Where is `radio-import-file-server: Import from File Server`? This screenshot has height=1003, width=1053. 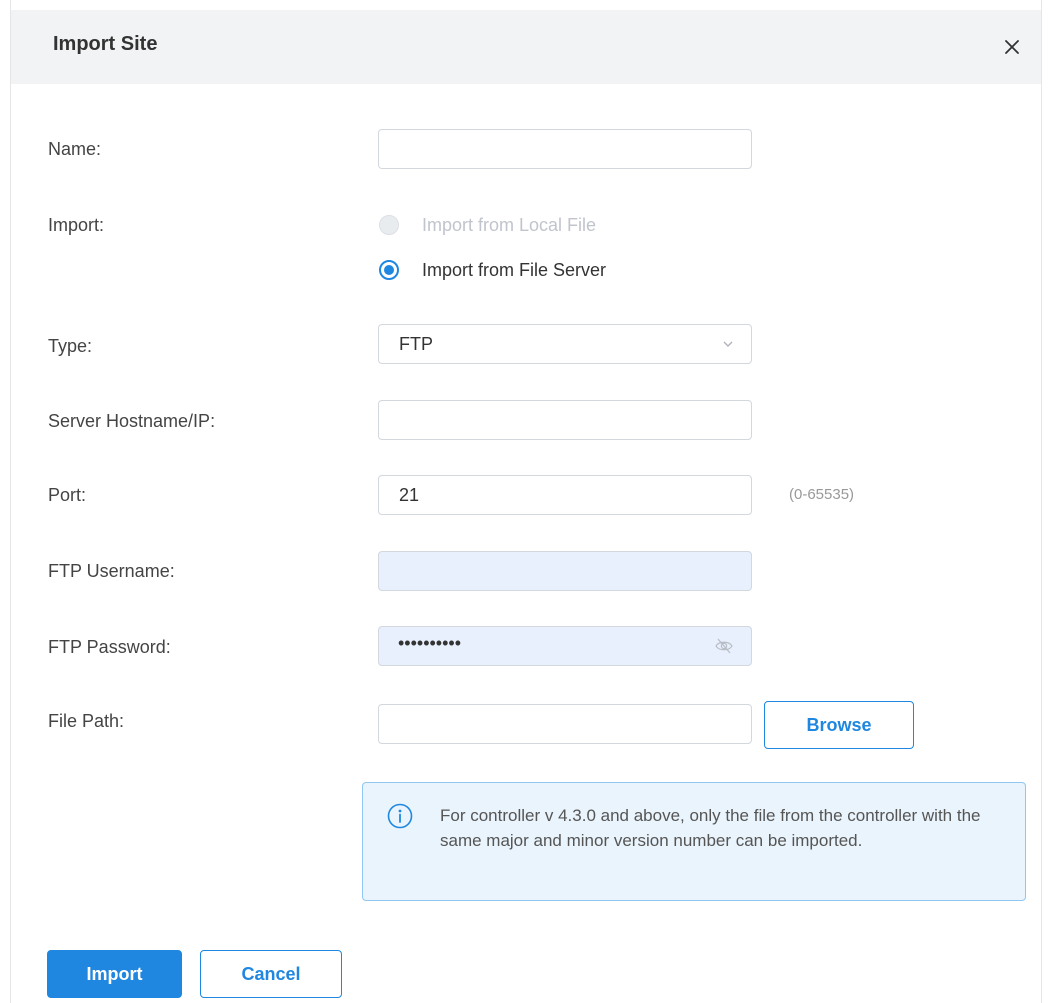 radio-import-file-server: Import from File Server is located at coordinates (492, 270).